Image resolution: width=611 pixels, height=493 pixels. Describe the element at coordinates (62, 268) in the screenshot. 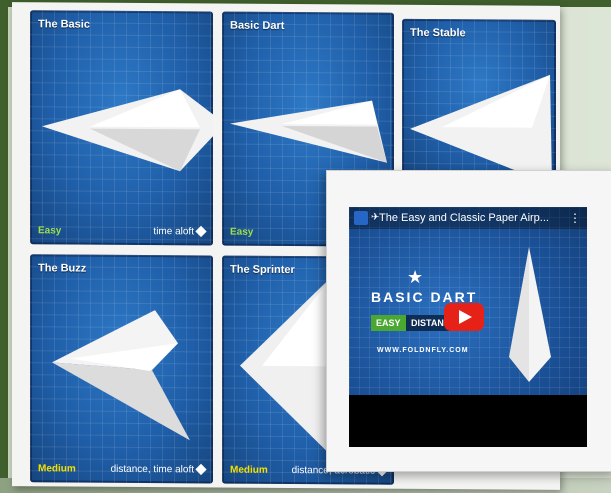

I see `card-title: The Buzz` at that location.